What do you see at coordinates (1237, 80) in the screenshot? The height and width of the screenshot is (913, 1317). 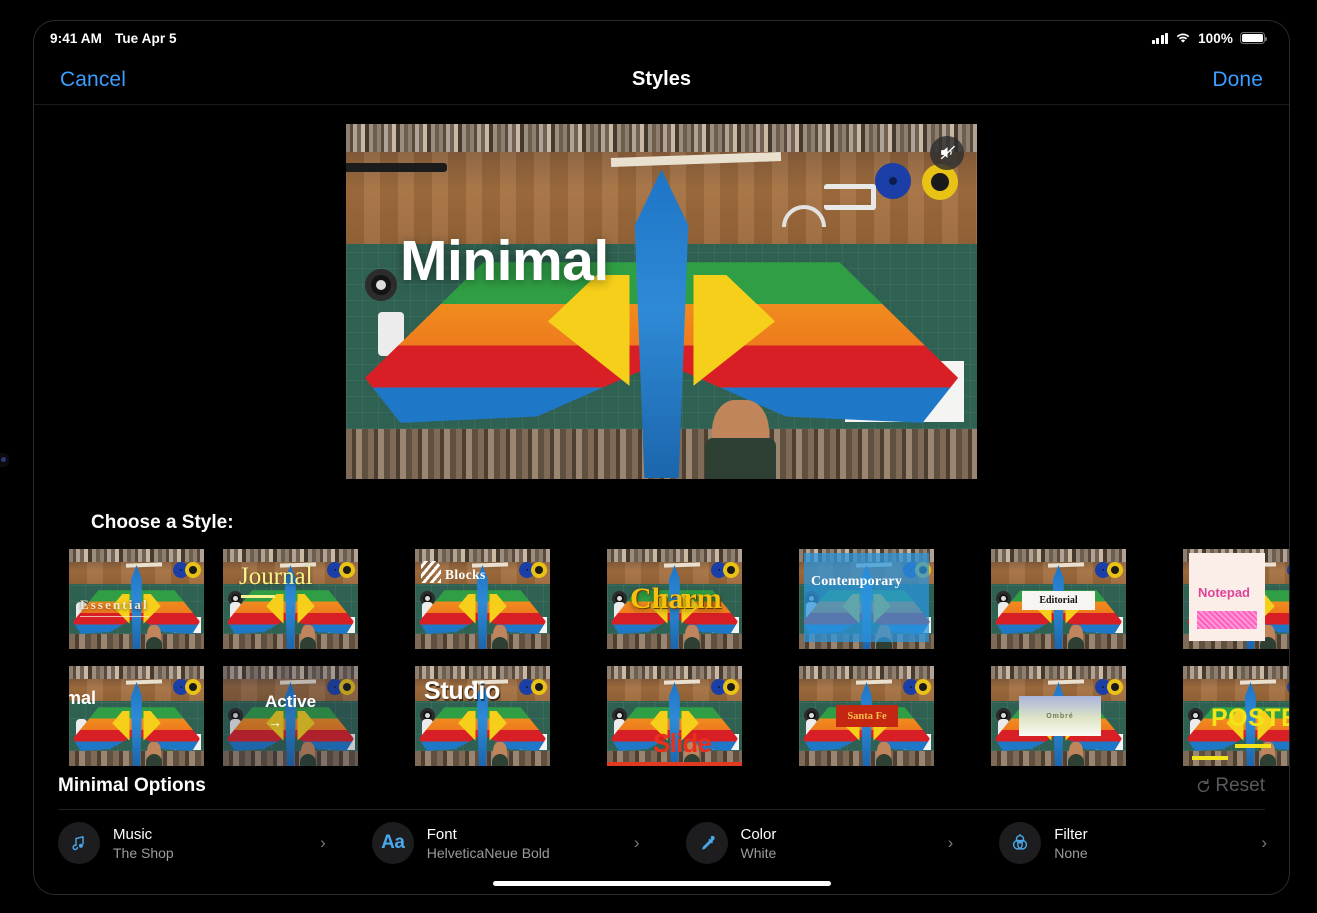 I see `done-button: Done` at bounding box center [1237, 80].